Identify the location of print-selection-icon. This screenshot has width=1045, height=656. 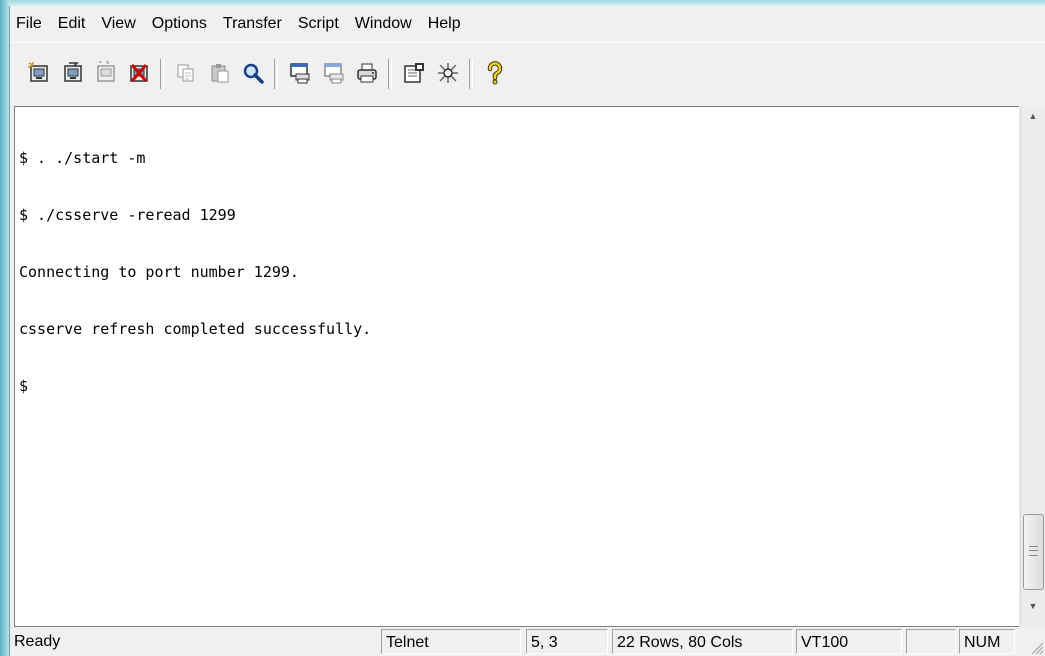
(334, 73).